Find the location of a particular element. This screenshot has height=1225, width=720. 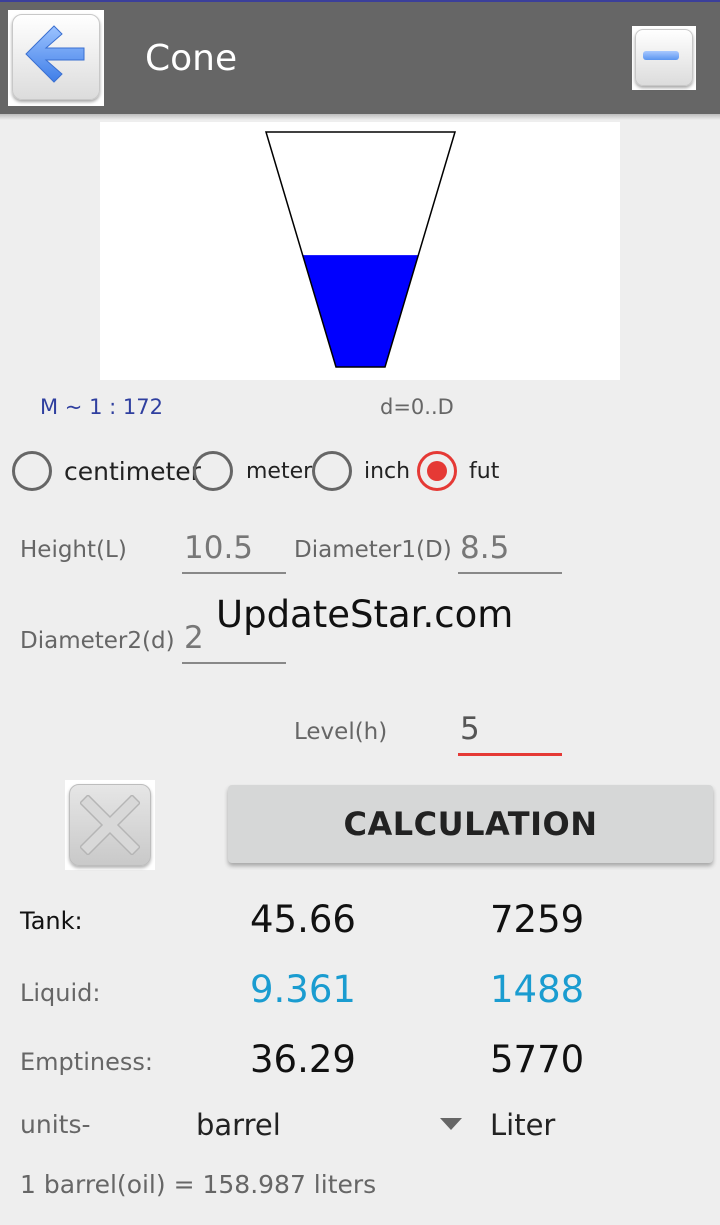

page-title: Cone is located at coordinates (191, 58).